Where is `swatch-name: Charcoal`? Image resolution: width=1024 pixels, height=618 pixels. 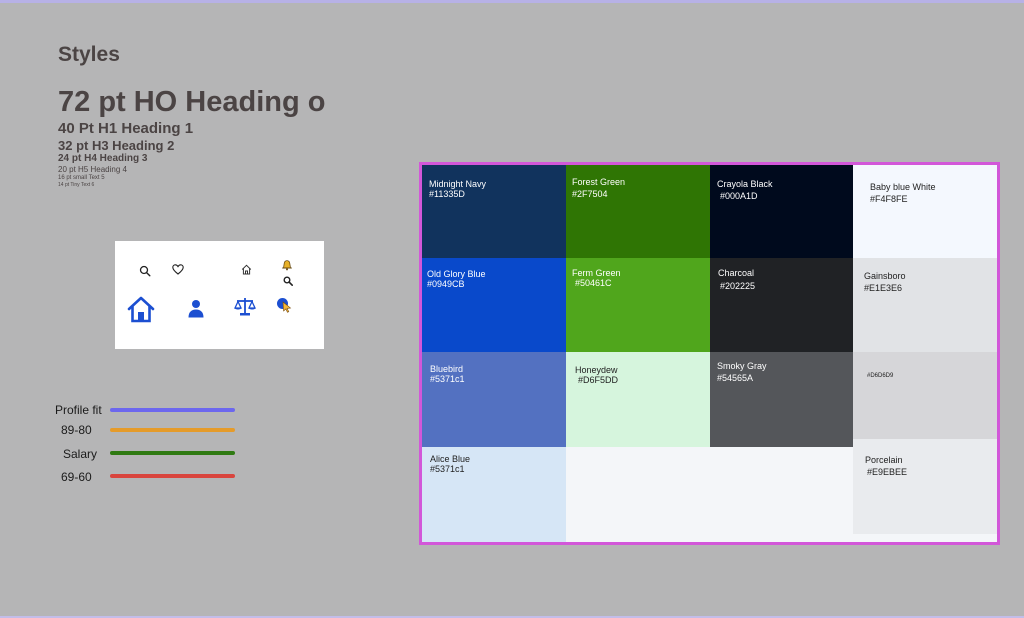
swatch-name: Charcoal is located at coordinates (736, 273).